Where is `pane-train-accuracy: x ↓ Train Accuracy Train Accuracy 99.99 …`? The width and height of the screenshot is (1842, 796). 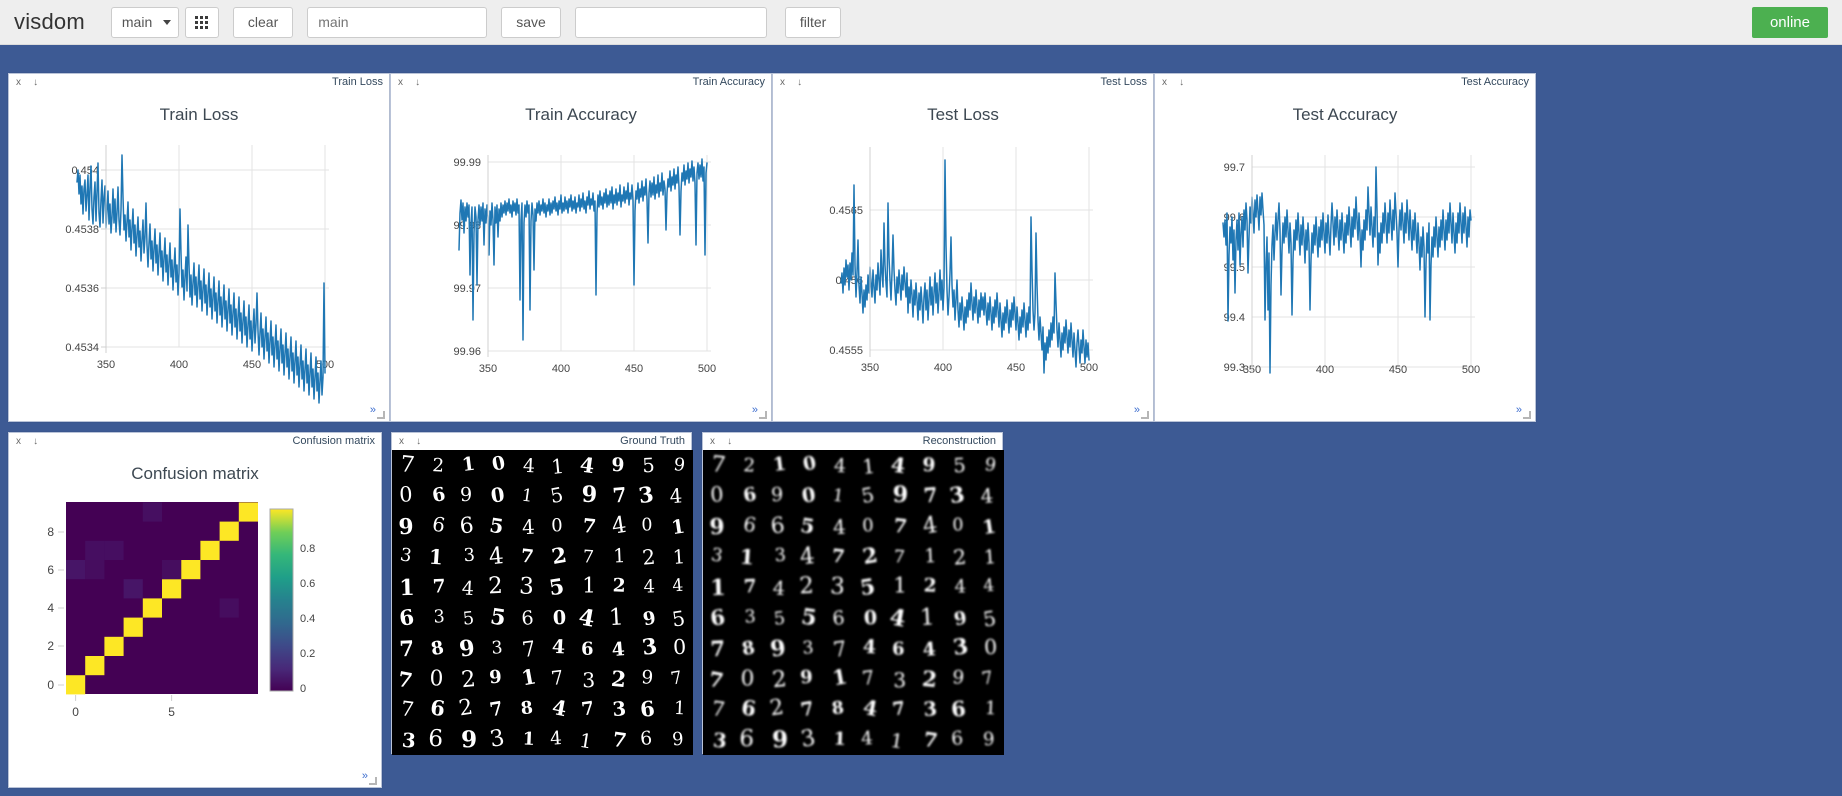
pane-train-accuracy: x ↓ Train Accuracy Train Accuracy 99.99 … is located at coordinates (581, 247).